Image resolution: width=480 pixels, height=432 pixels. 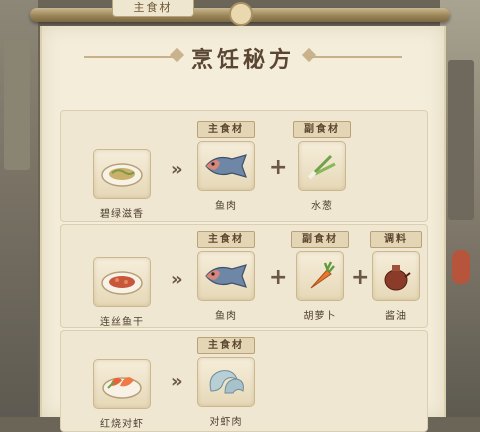 I want to click on side-ingredient-item: 副食材 胡萝卜, so click(x=320, y=276).